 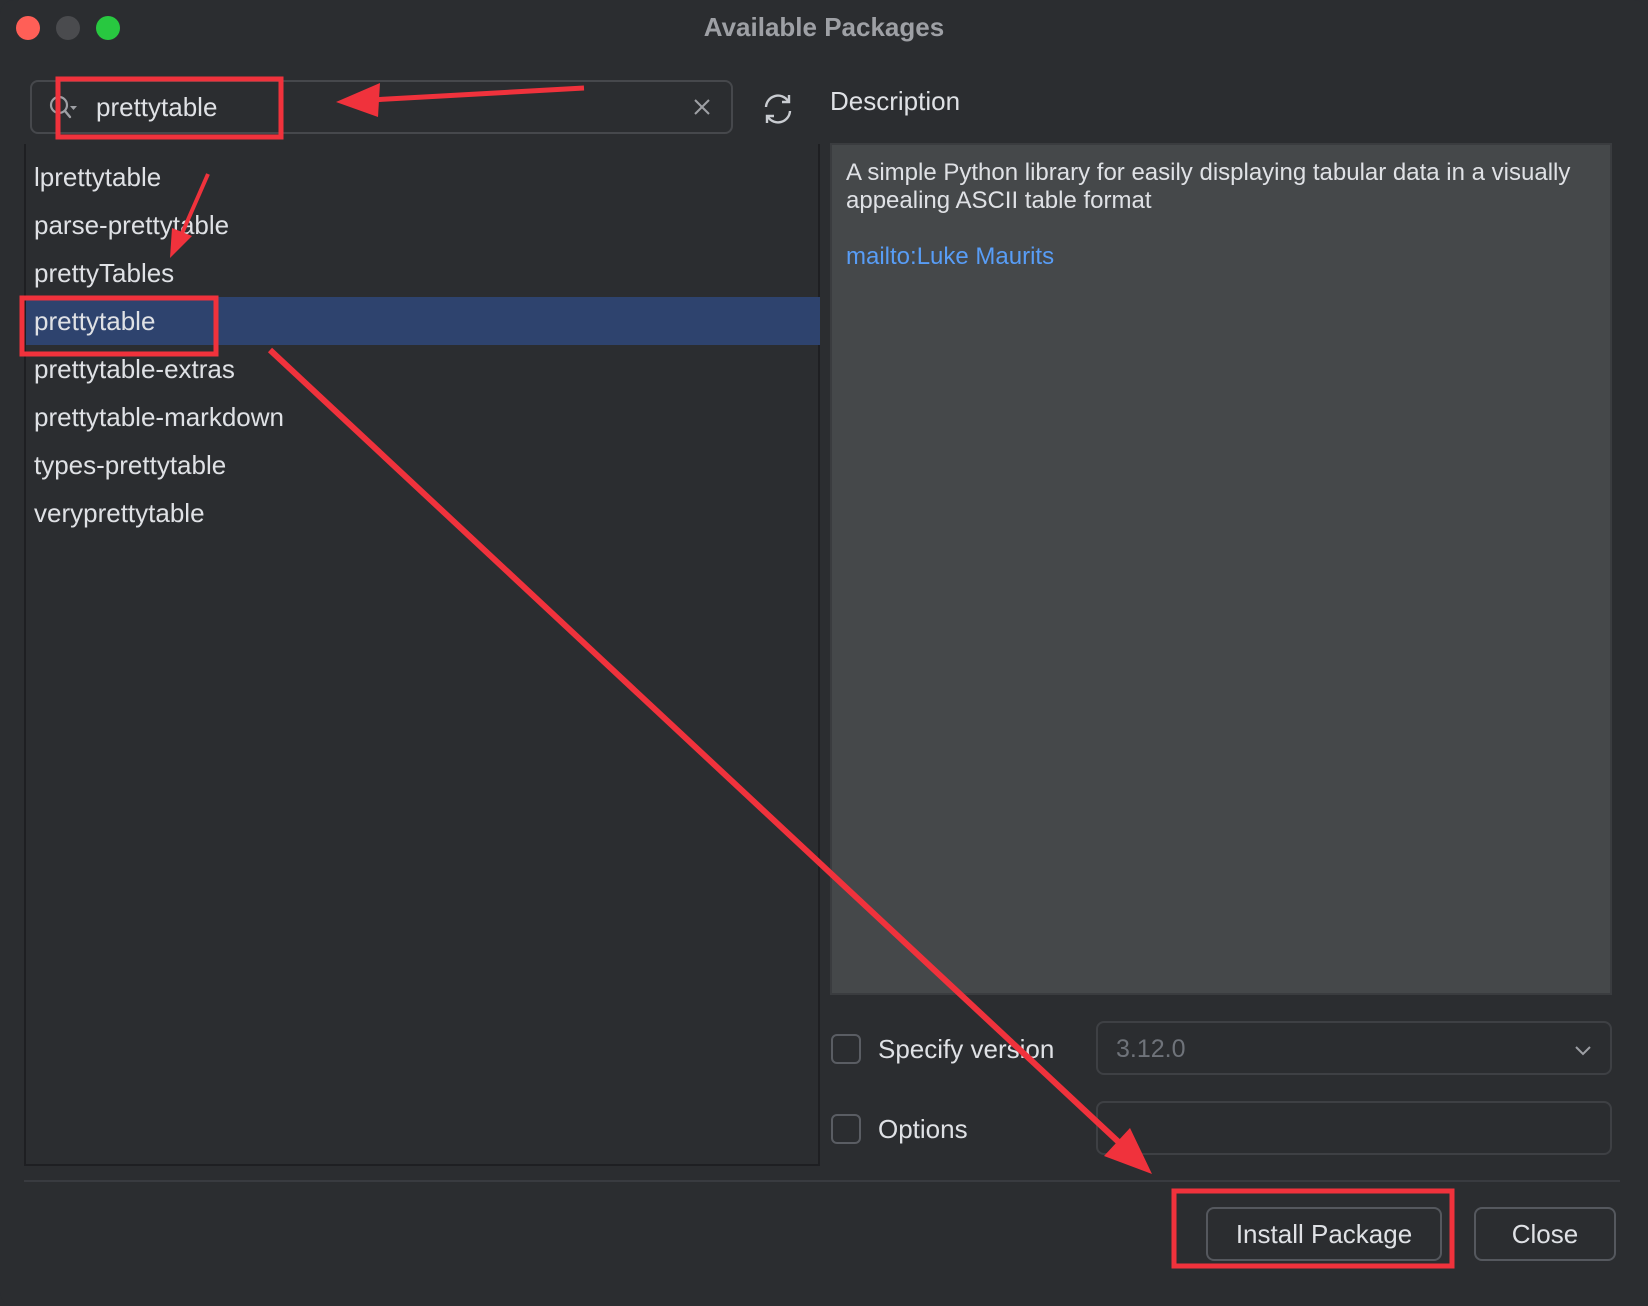 I want to click on list-item: lprettytable, so click(x=423, y=177).